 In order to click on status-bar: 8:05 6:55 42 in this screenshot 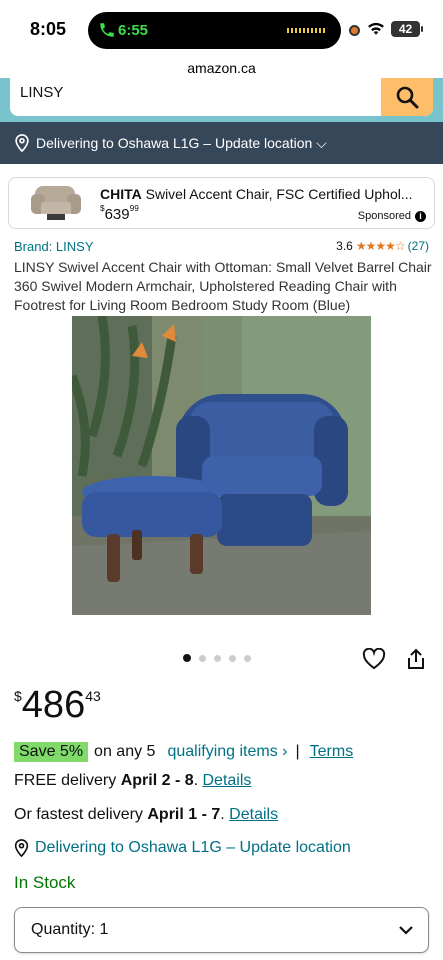, I will do `click(221, 29)`.